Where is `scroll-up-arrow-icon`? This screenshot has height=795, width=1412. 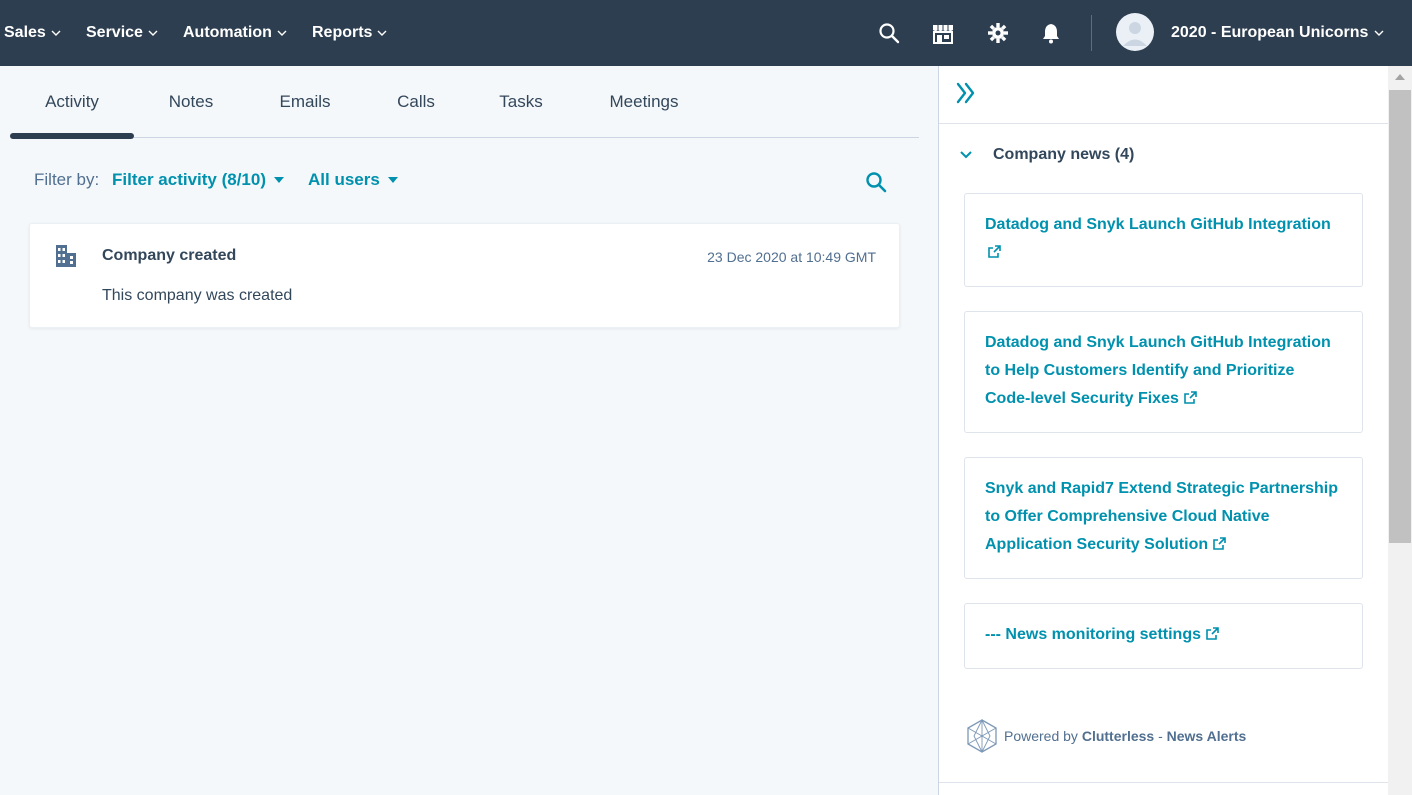
scroll-up-arrow-icon is located at coordinates (1400, 77).